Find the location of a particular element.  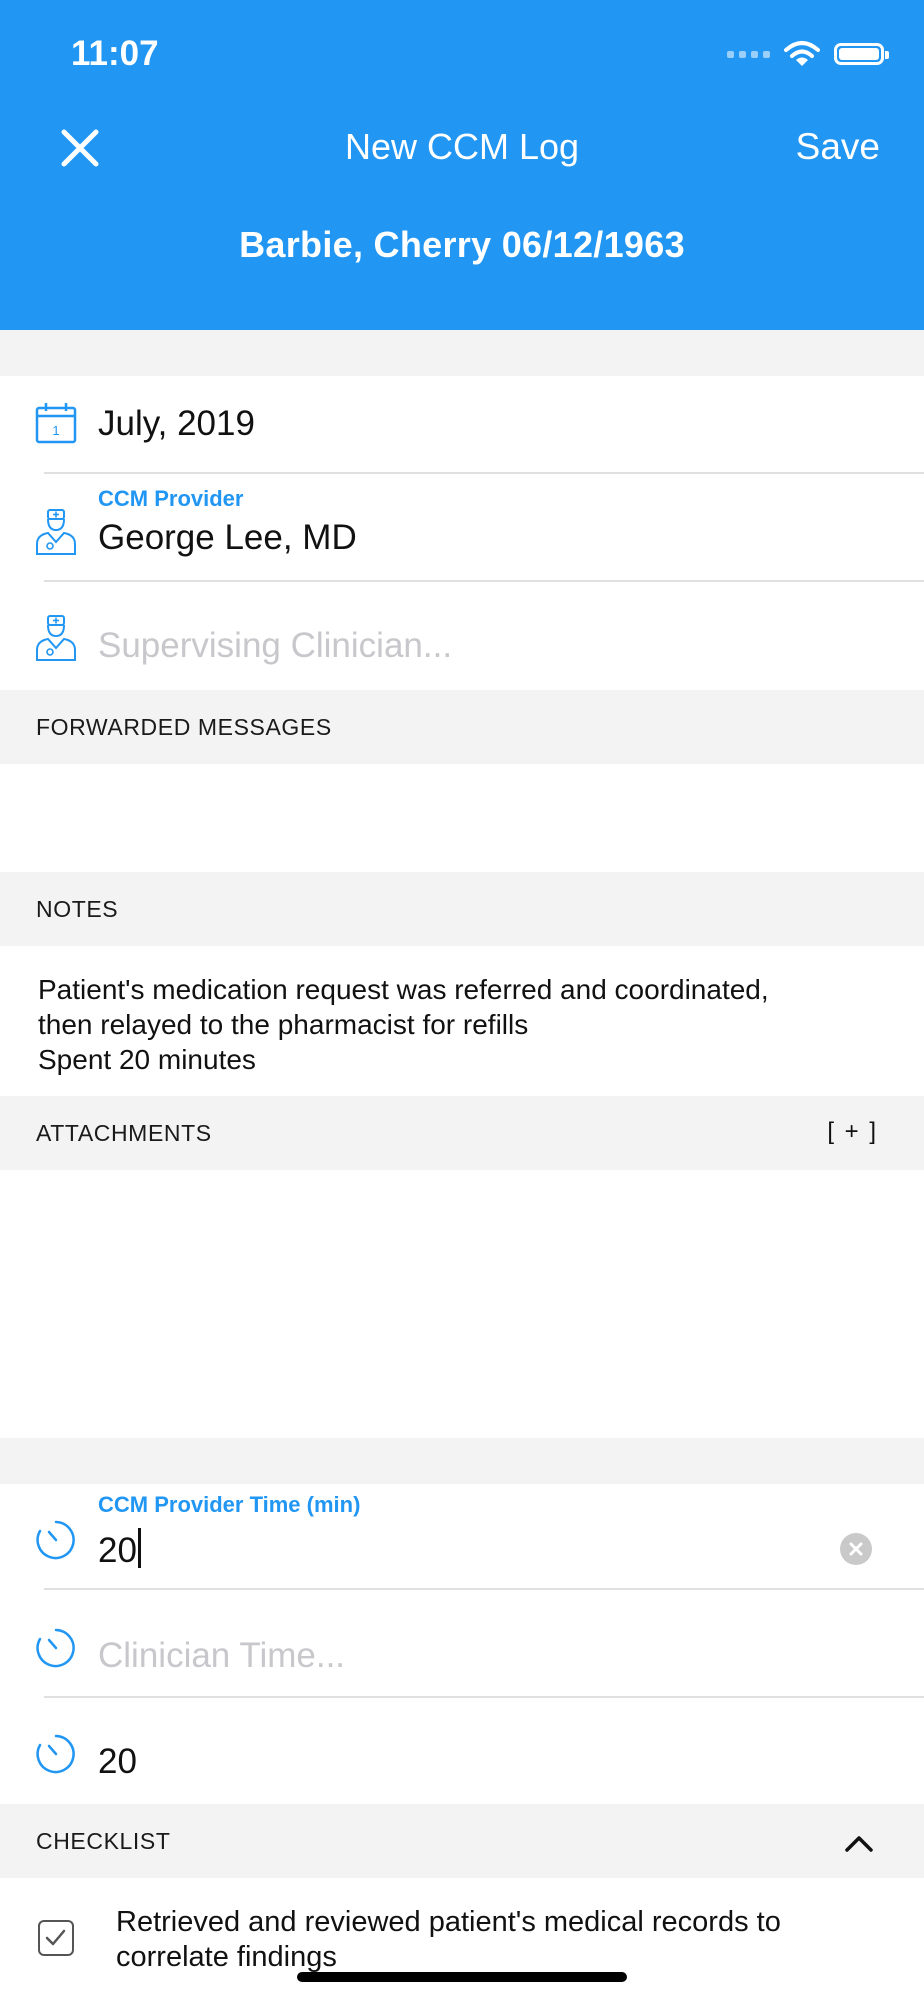

save-button: Save is located at coordinates (838, 147).